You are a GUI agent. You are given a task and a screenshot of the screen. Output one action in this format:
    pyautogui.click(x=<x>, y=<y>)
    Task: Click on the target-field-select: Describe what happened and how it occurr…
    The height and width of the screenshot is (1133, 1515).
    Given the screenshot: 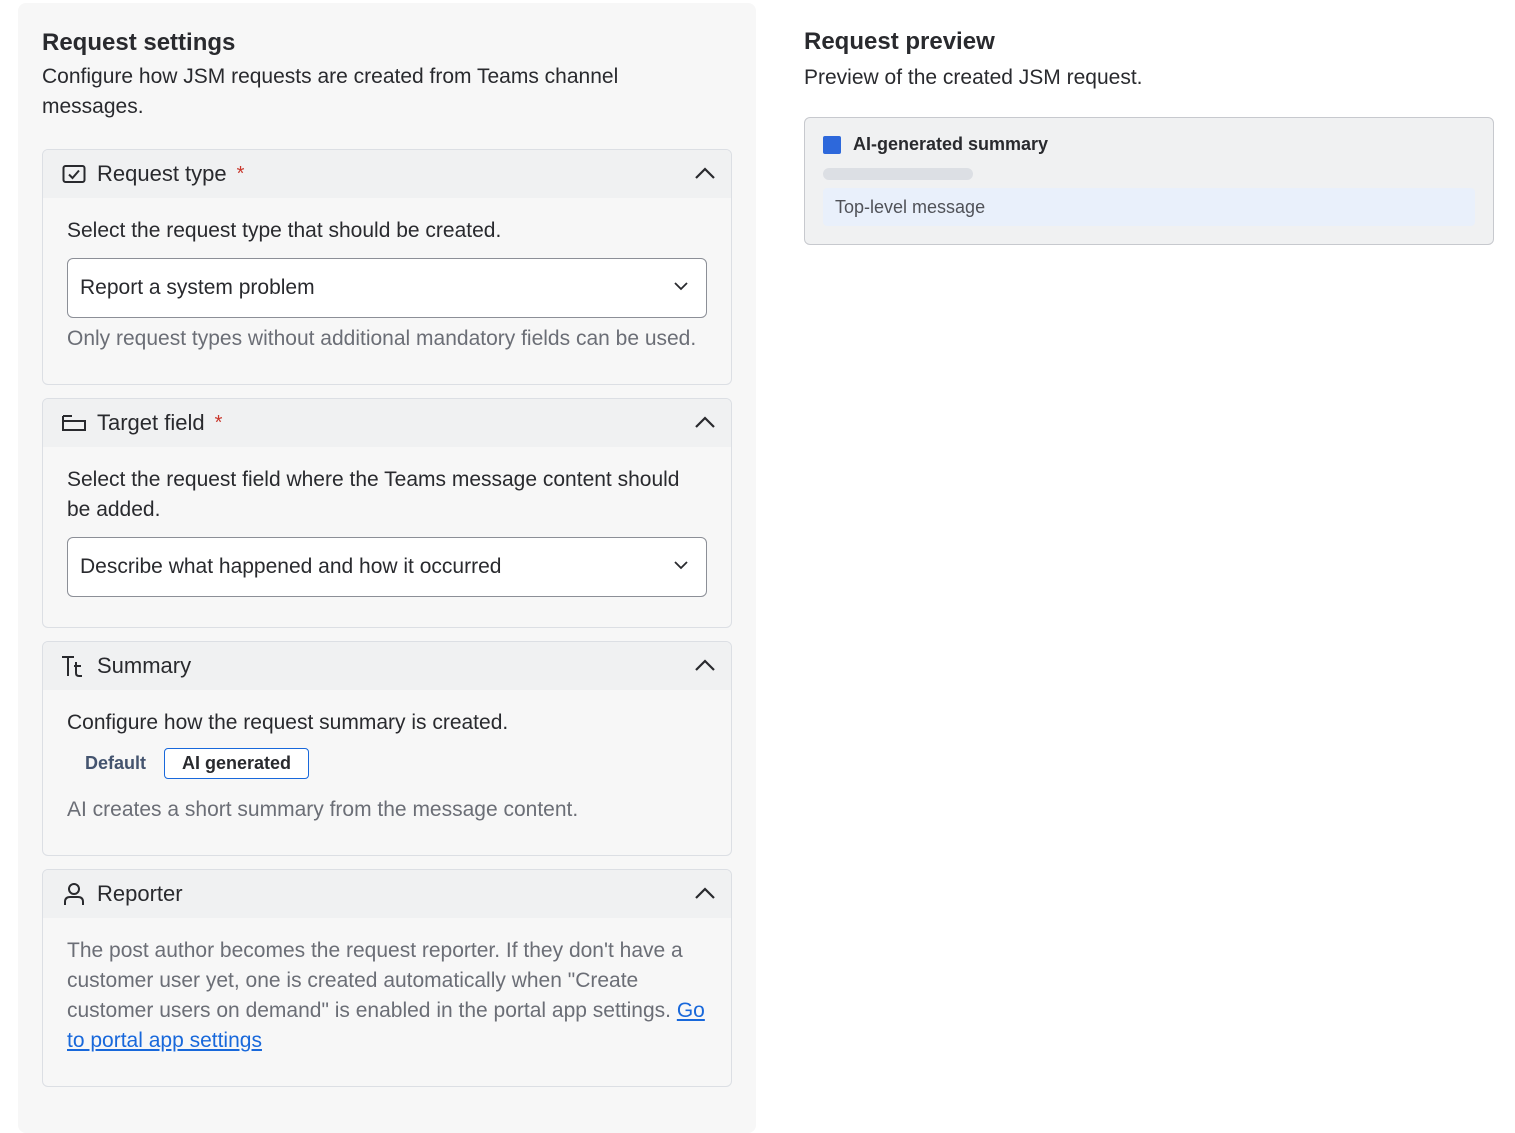 What is the action you would take?
    pyautogui.click(x=387, y=567)
    